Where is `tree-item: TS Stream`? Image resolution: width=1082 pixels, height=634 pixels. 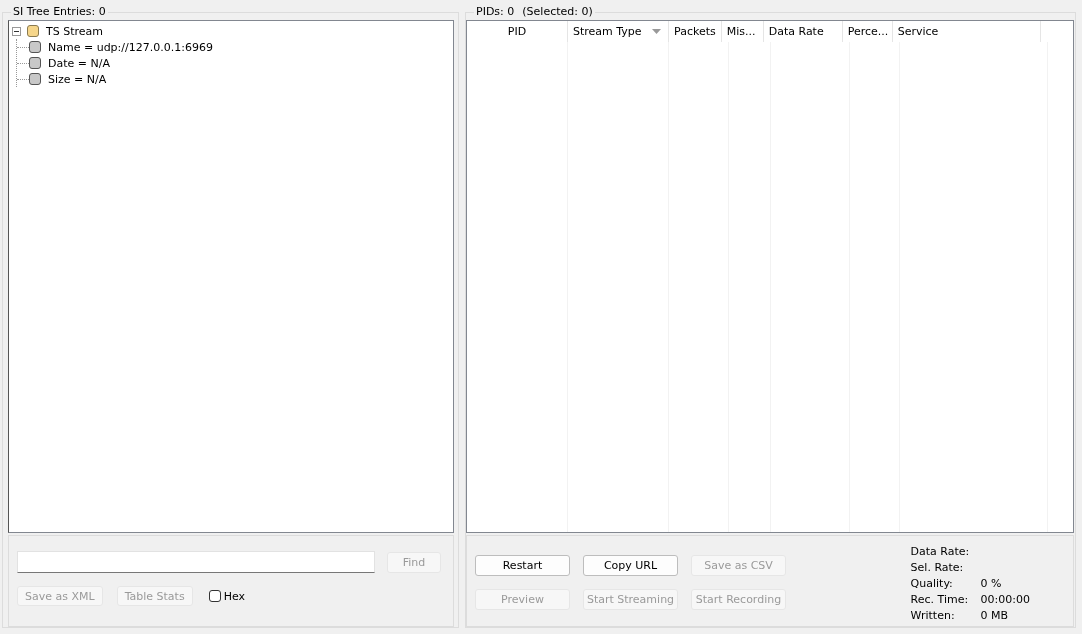
tree-item: TS Stream is located at coordinates (74, 31).